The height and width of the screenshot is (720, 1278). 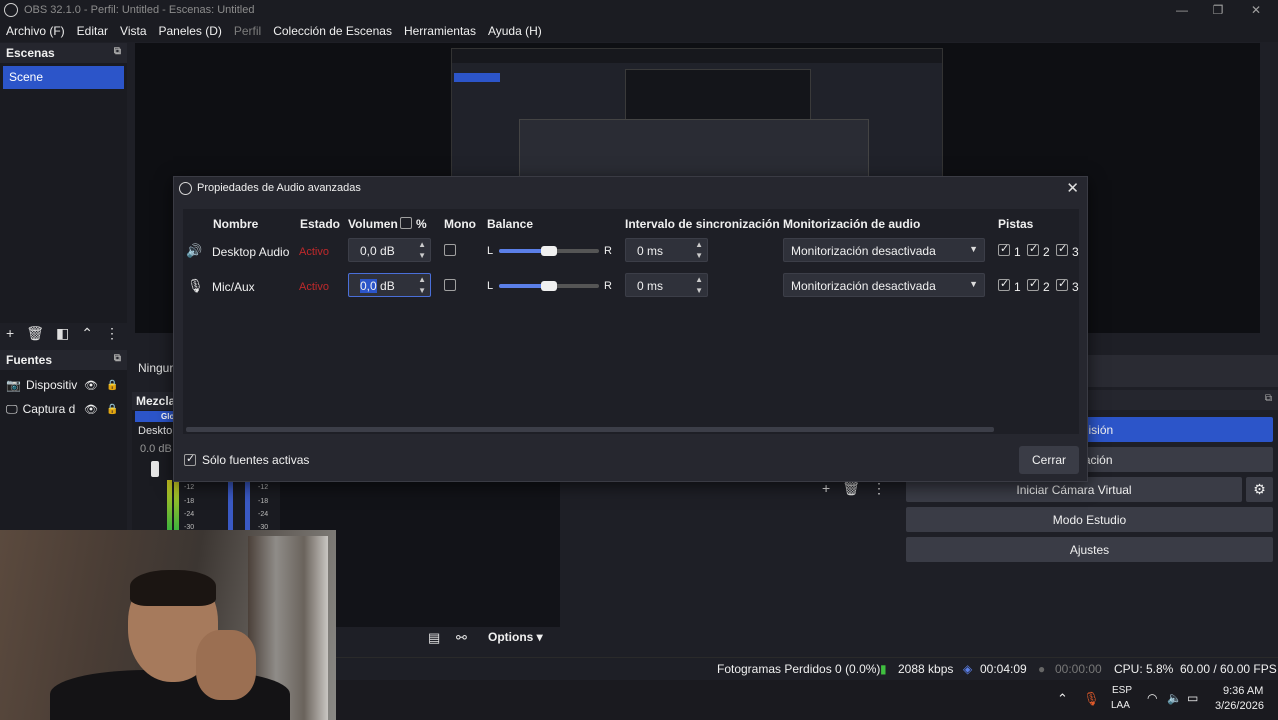 What do you see at coordinates (62, 333) in the screenshot?
I see `filter-icon: ◧` at bounding box center [62, 333].